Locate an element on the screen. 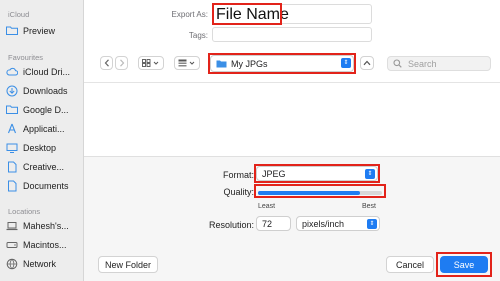 The width and height of the screenshot is (500, 281). search-placeholder: Search is located at coordinates (422, 63).